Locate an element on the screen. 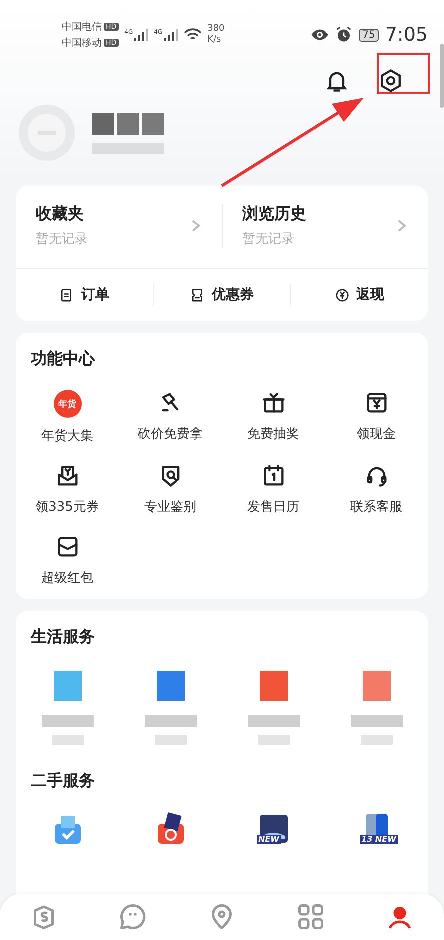 The height and width of the screenshot is (940, 444). function-item: 免费抽奖 is located at coordinates (273, 417).